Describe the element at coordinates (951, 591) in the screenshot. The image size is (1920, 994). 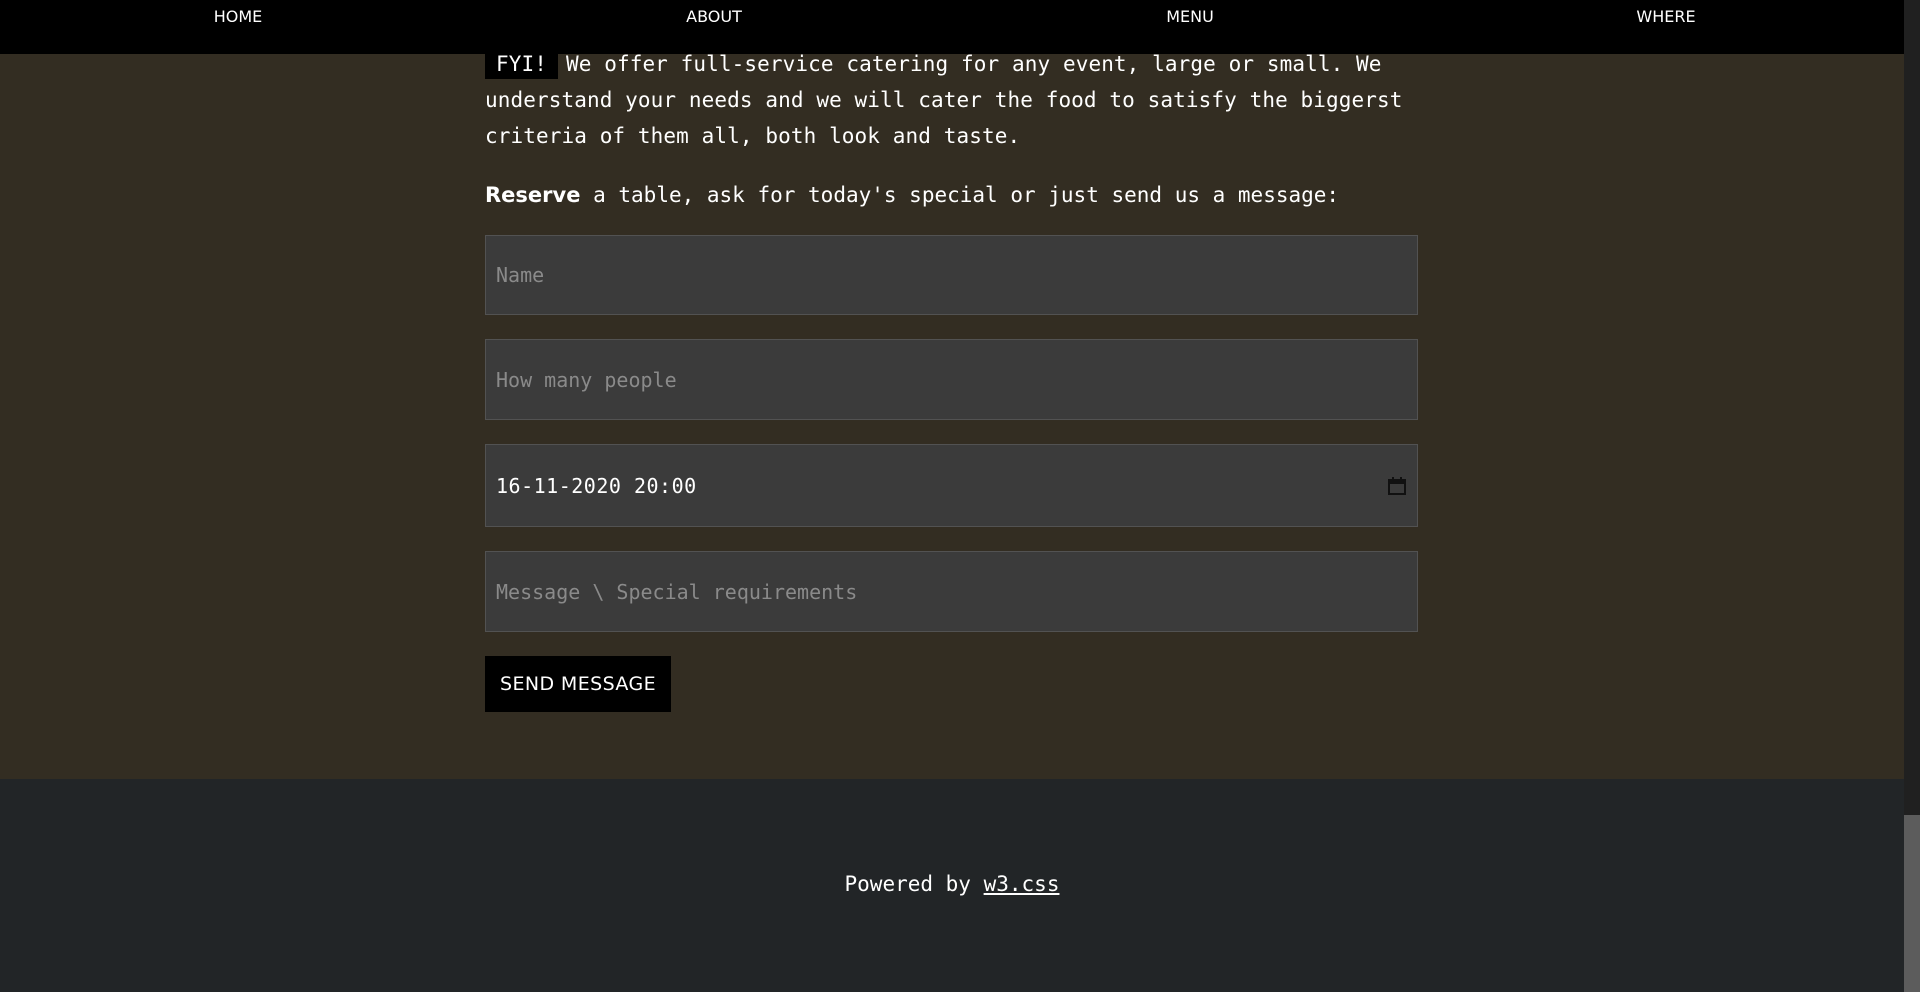
I see `message-input` at that location.